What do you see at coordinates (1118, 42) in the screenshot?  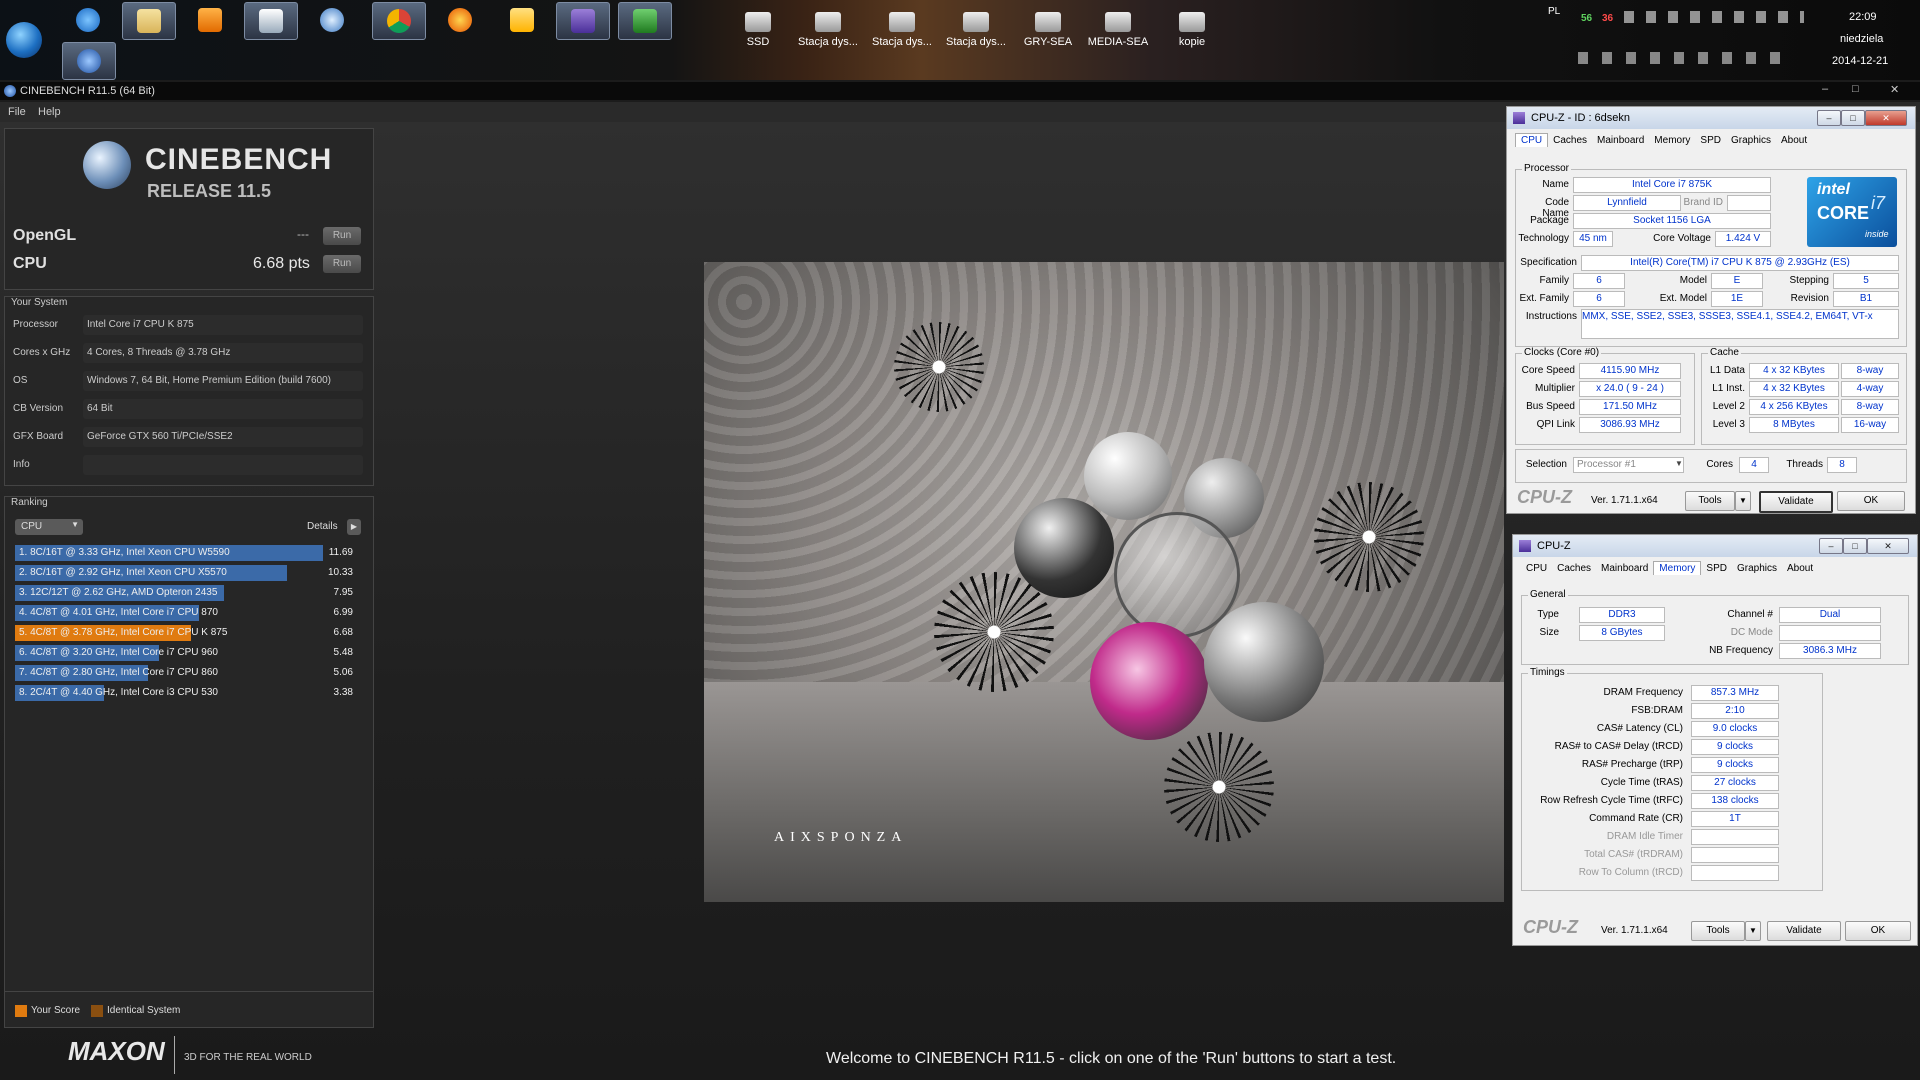 I see `desktop-icon-label: MEDIA-SEA` at bounding box center [1118, 42].